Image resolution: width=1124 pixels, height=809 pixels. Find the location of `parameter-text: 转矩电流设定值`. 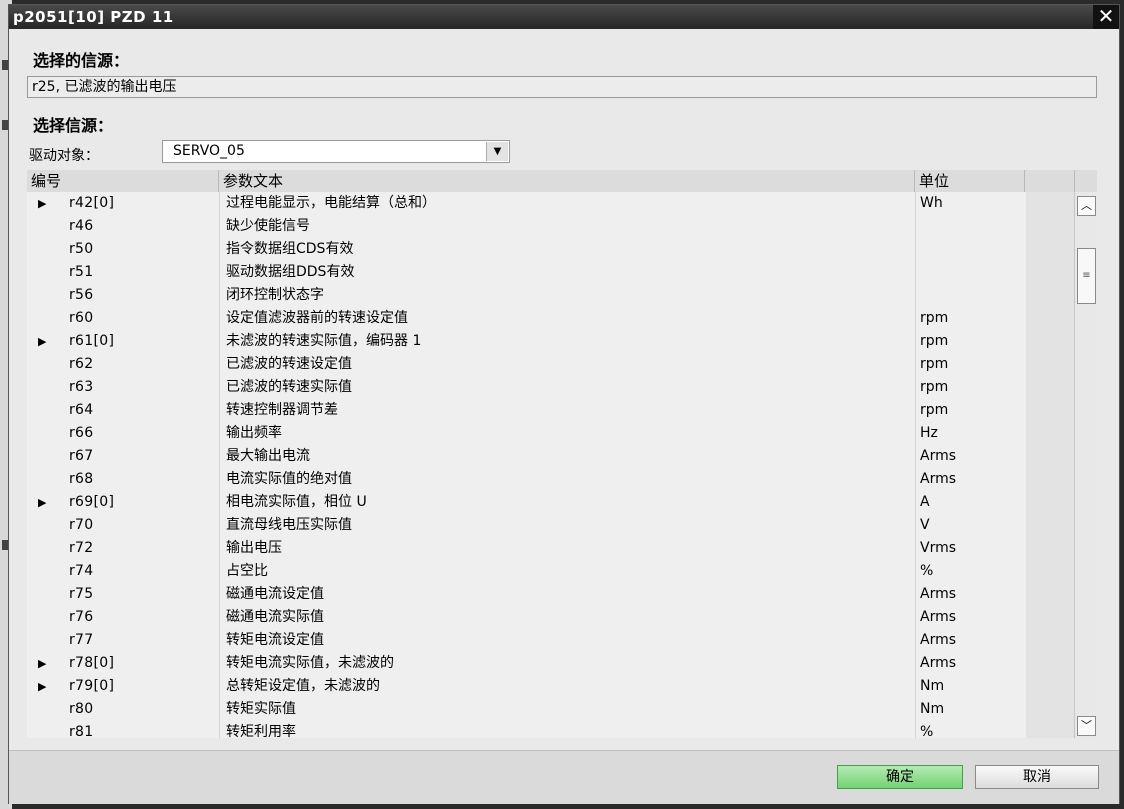

parameter-text: 转矩电流设定值 is located at coordinates (275, 640).